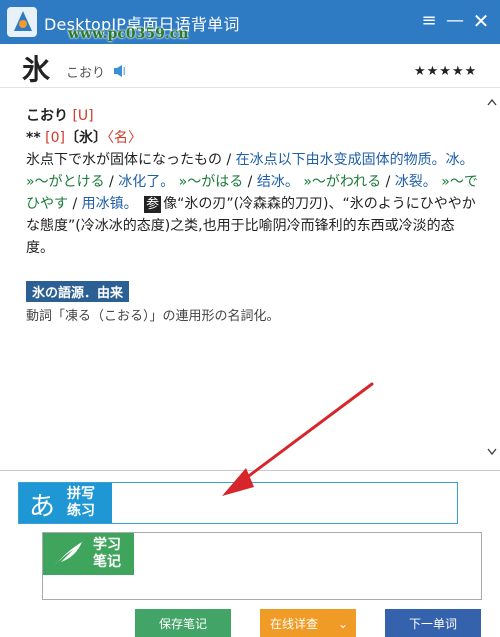 This screenshot has height=637, width=500. Describe the element at coordinates (342, 624) in the screenshot. I see `chevron-down-icon: ⌄` at that location.